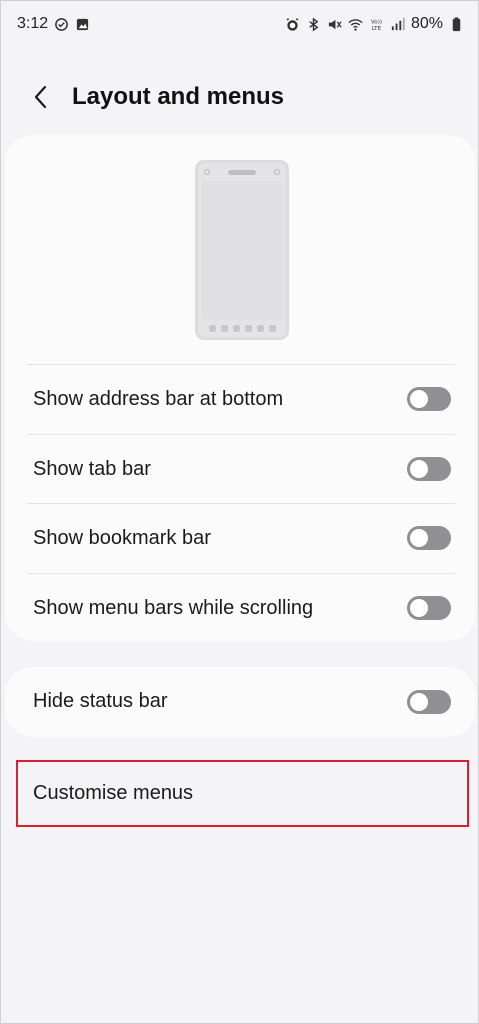 Image resolution: width=479 pixels, height=1024 pixels. Describe the element at coordinates (242, 793) in the screenshot. I see `customise-menus-item: Customise menus` at that location.